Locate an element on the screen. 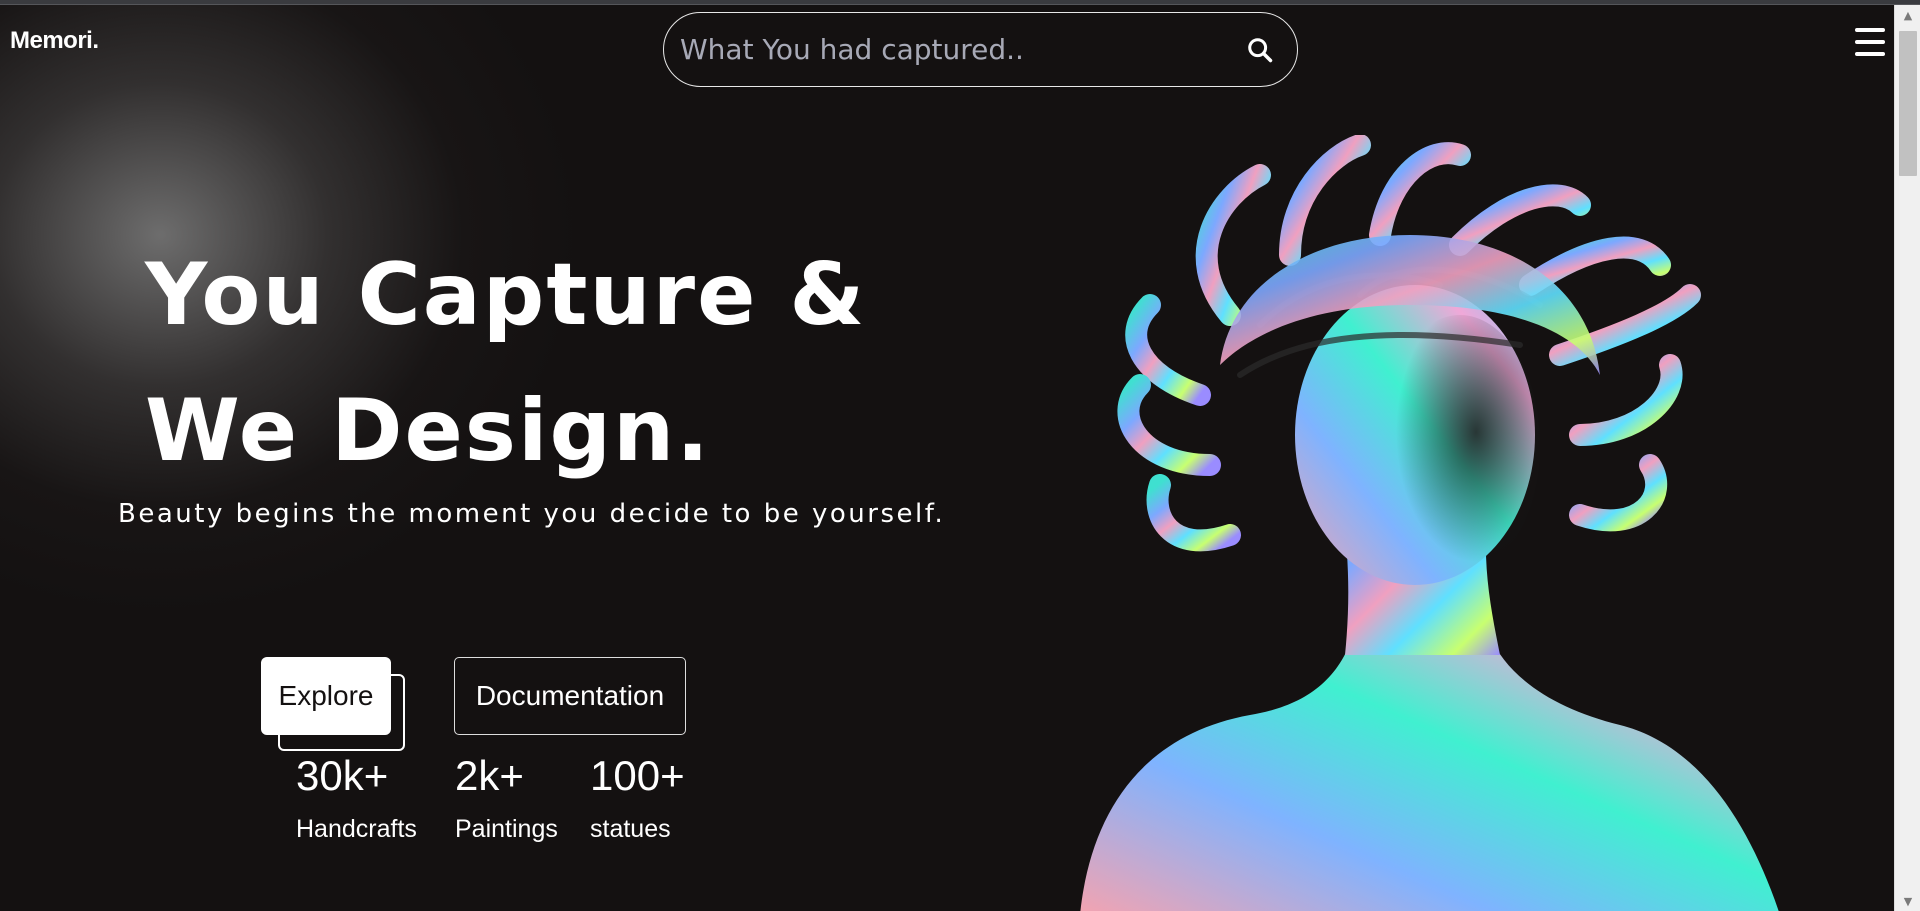 This screenshot has height=911, width=1920. hero-title-line-2: We Design. is located at coordinates (428, 431).